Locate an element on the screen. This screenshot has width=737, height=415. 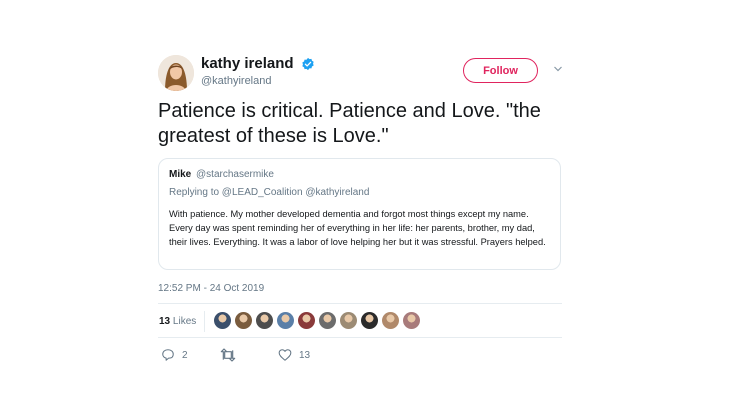
quoted-author-name: Mike is located at coordinates (180, 174).